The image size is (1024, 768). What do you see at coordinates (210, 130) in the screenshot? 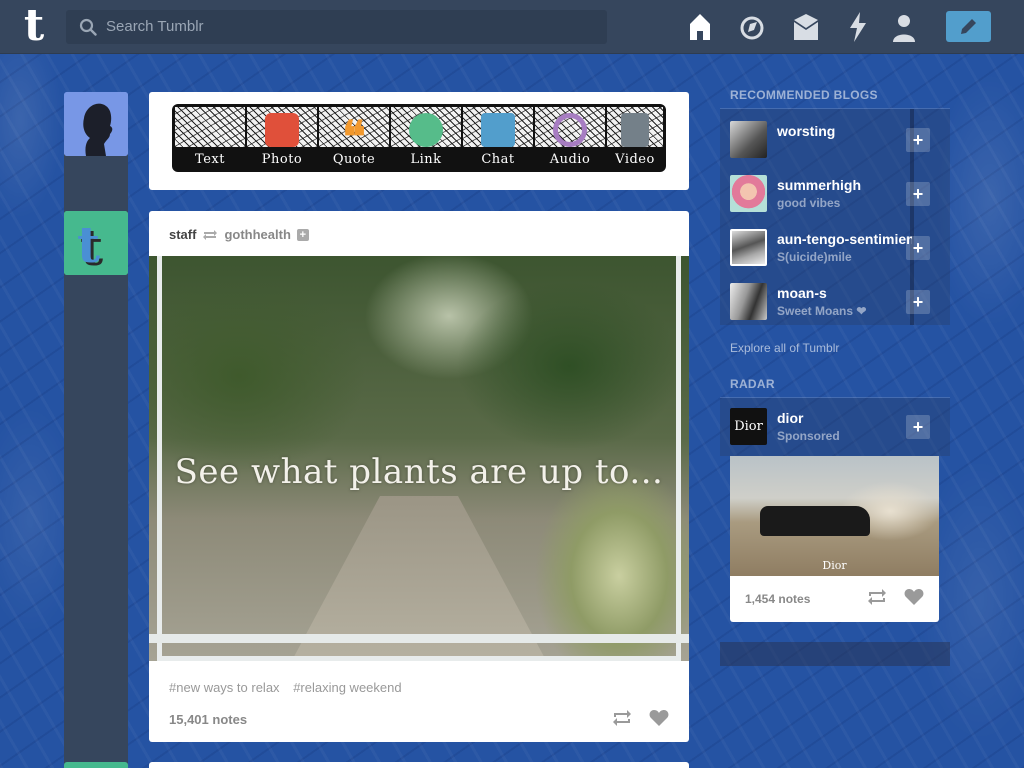
I see `text-type-icon` at bounding box center [210, 130].